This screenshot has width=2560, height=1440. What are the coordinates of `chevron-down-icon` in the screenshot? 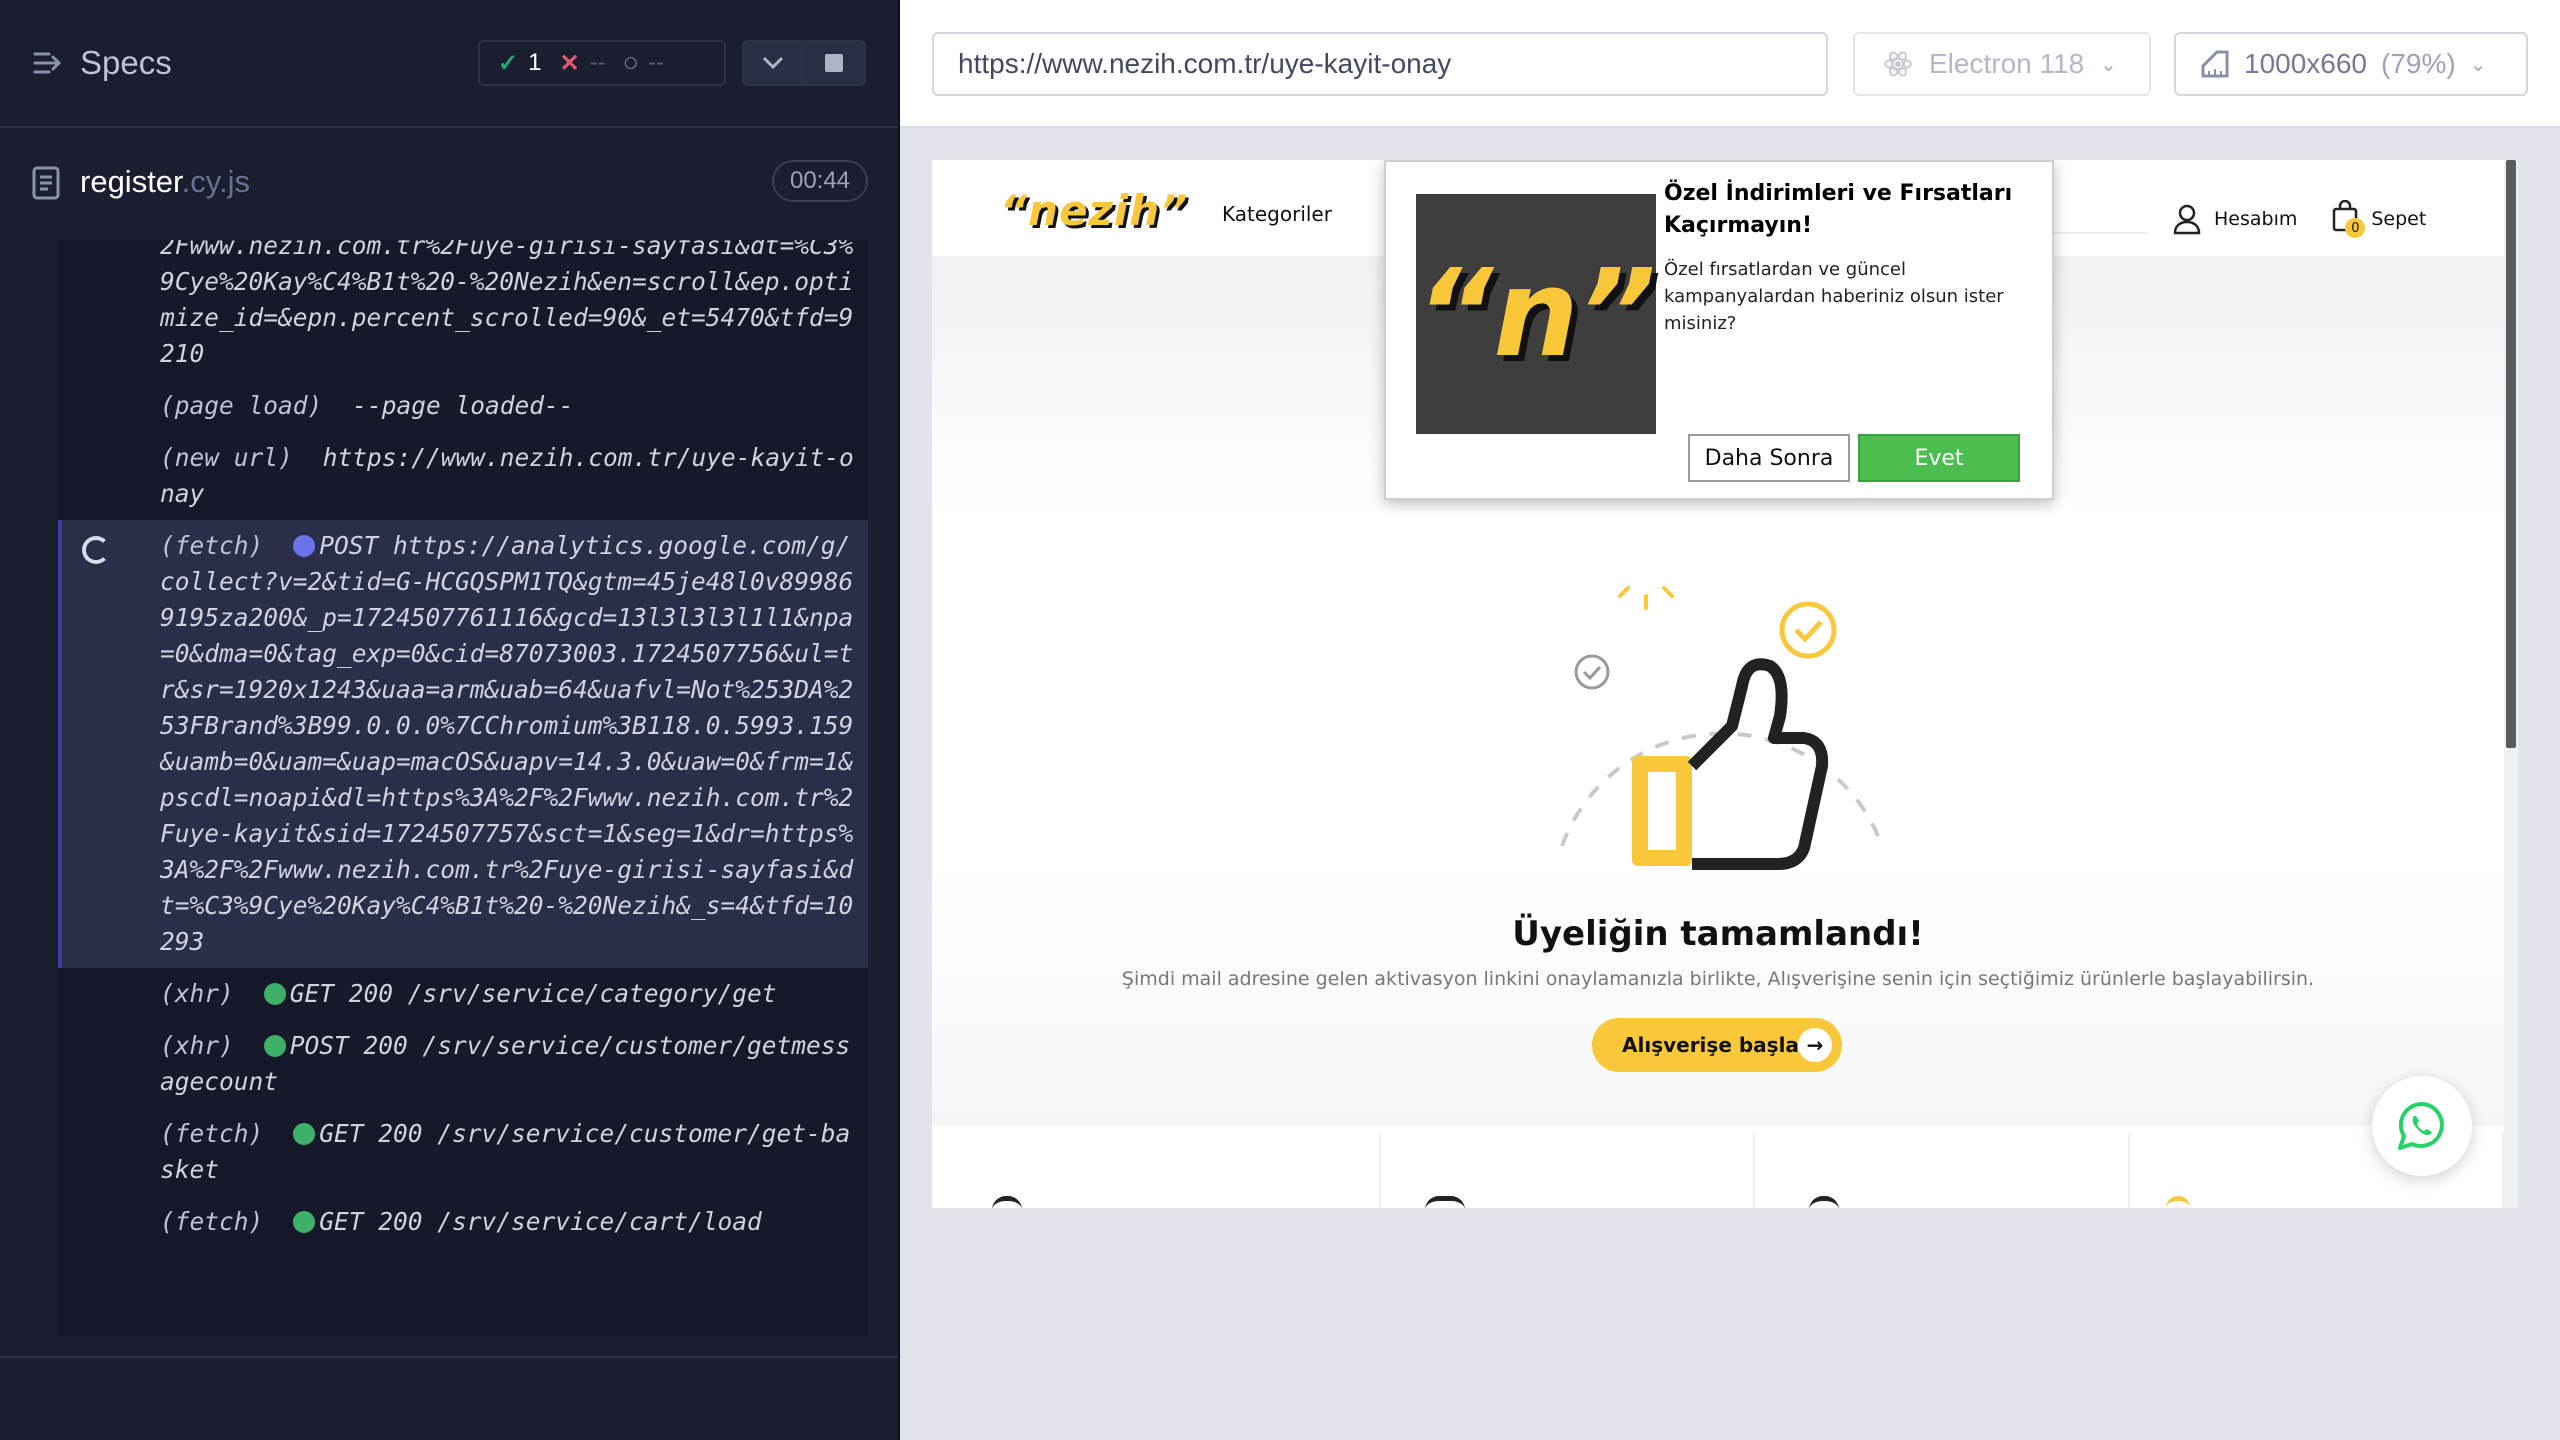 It's located at (773, 63).